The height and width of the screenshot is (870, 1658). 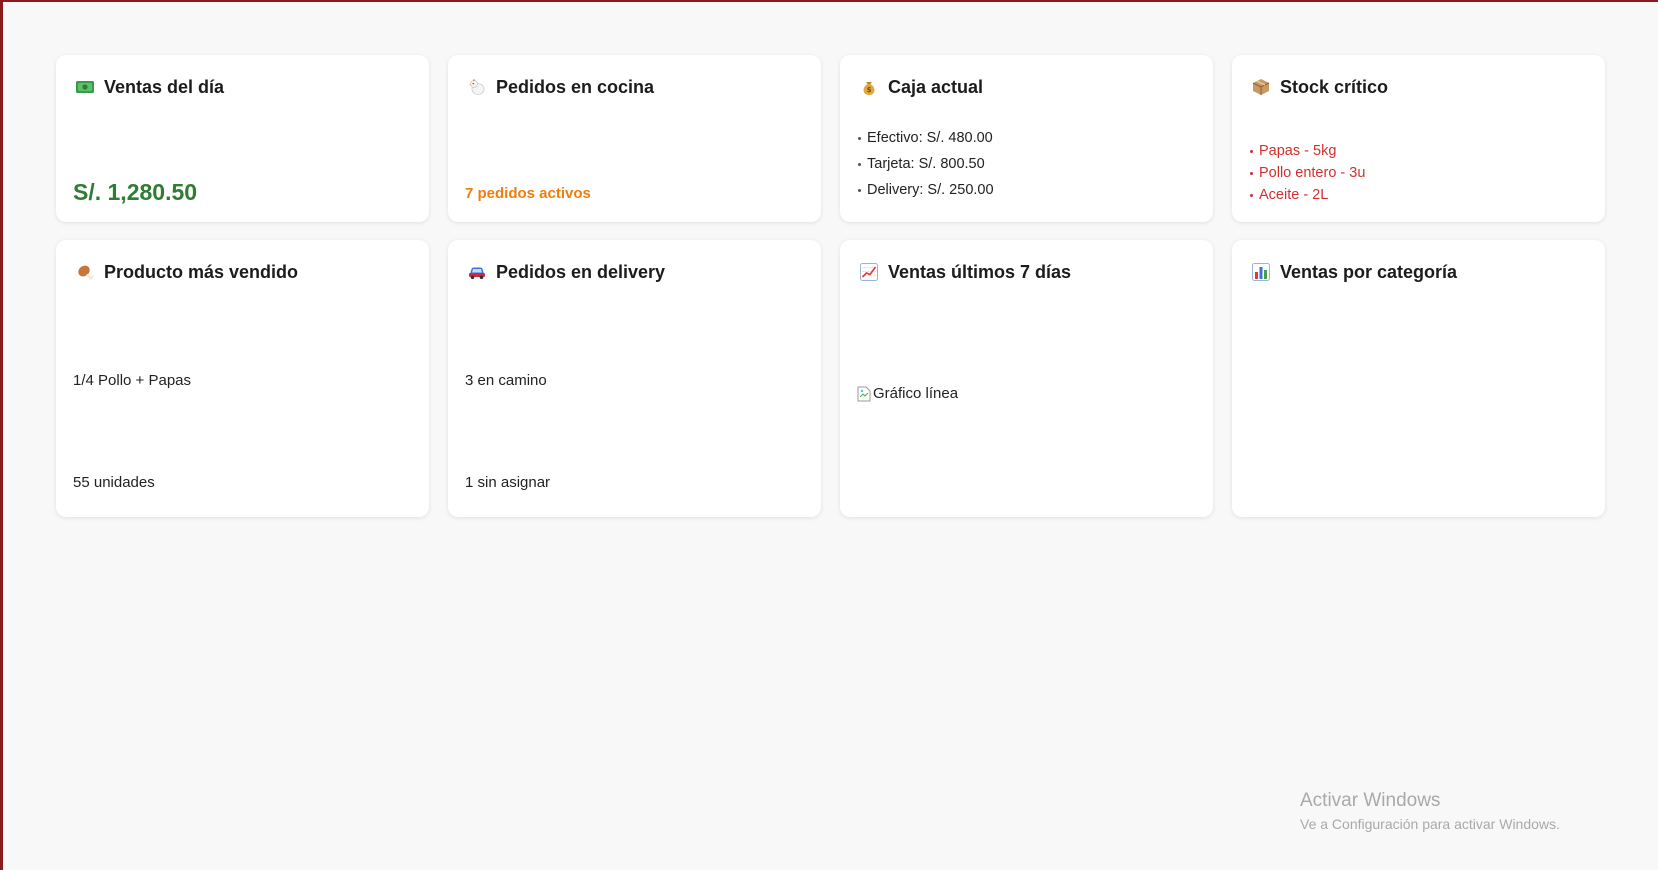 I want to click on watermark-subtitle: Ve a Configuración para activar Windows., so click(x=1430, y=824).